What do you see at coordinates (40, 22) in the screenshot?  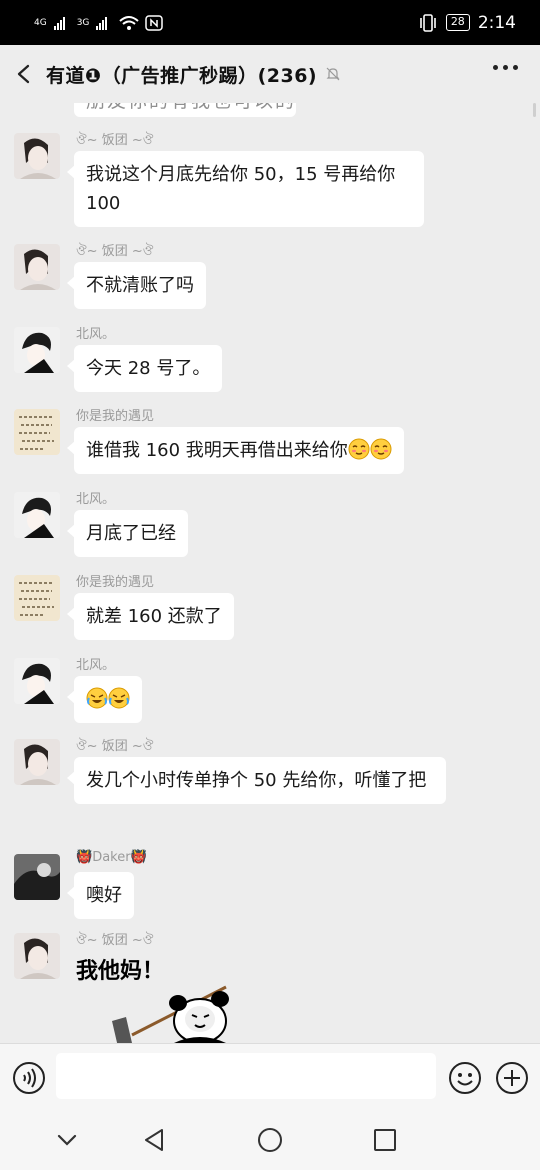 I see `network-label-1: 4G` at bounding box center [40, 22].